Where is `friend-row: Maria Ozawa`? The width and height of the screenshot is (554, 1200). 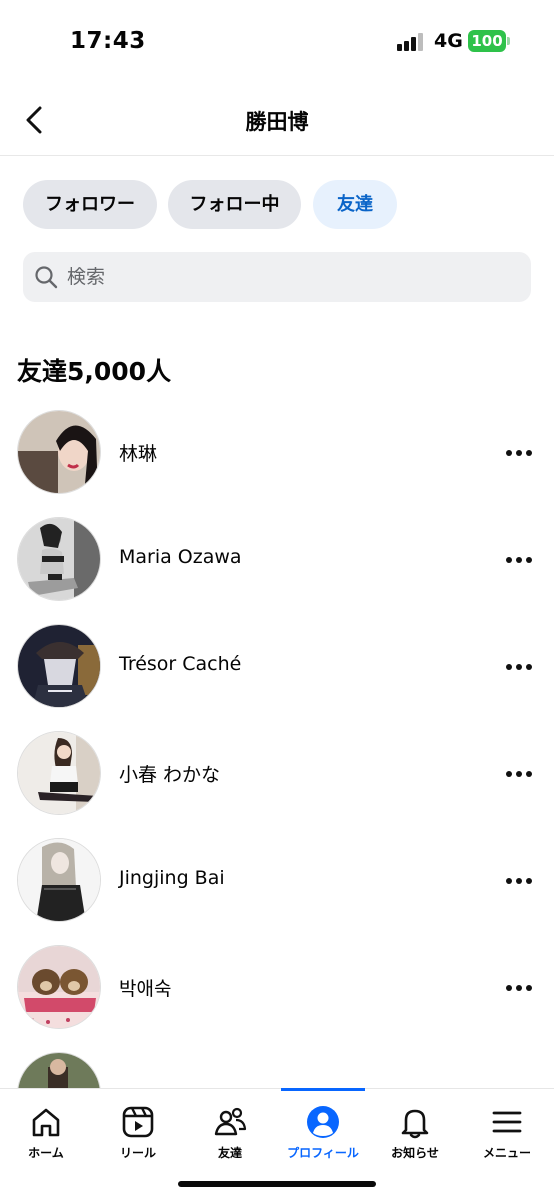 friend-row: Maria Ozawa is located at coordinates (277, 567).